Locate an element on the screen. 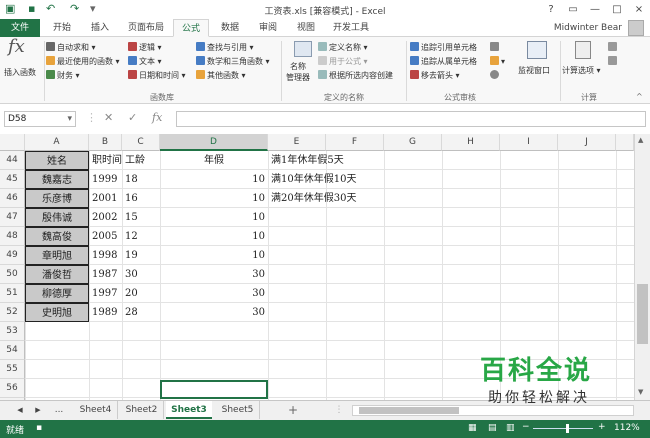 This screenshot has width=650, height=438. row-header: 50 is located at coordinates (12, 274).